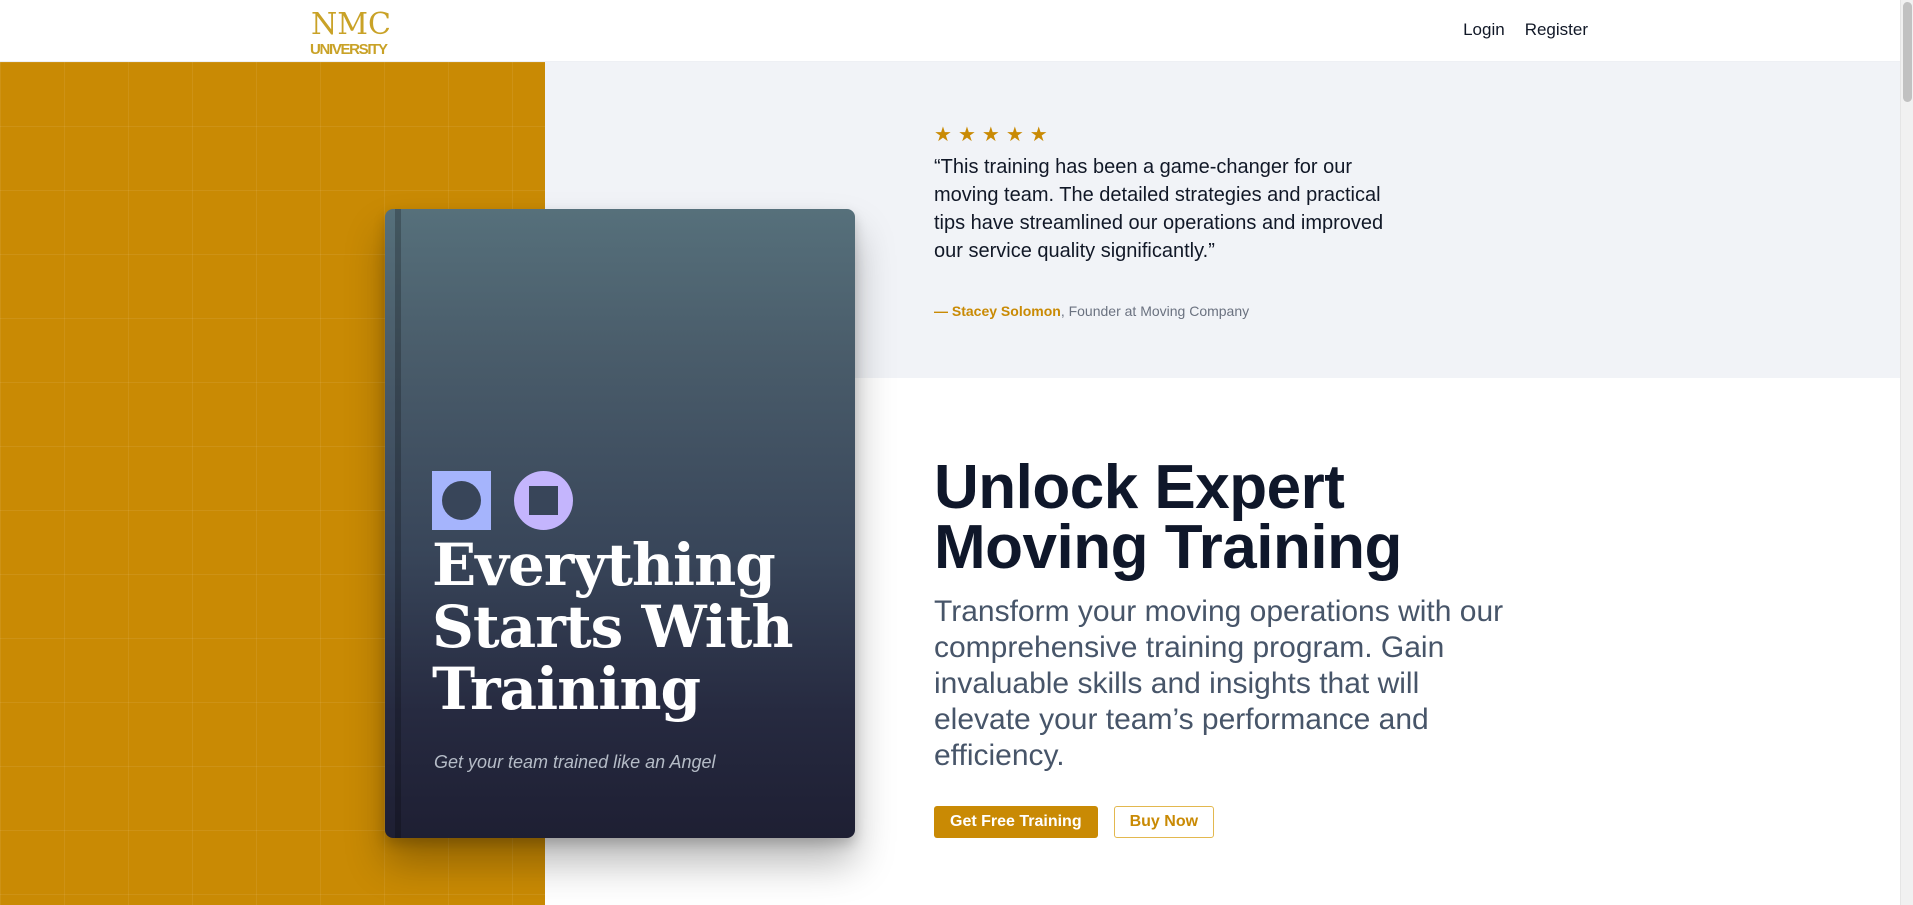  What do you see at coordinates (1906, 452) in the screenshot?
I see `page-scrollbar` at bounding box center [1906, 452].